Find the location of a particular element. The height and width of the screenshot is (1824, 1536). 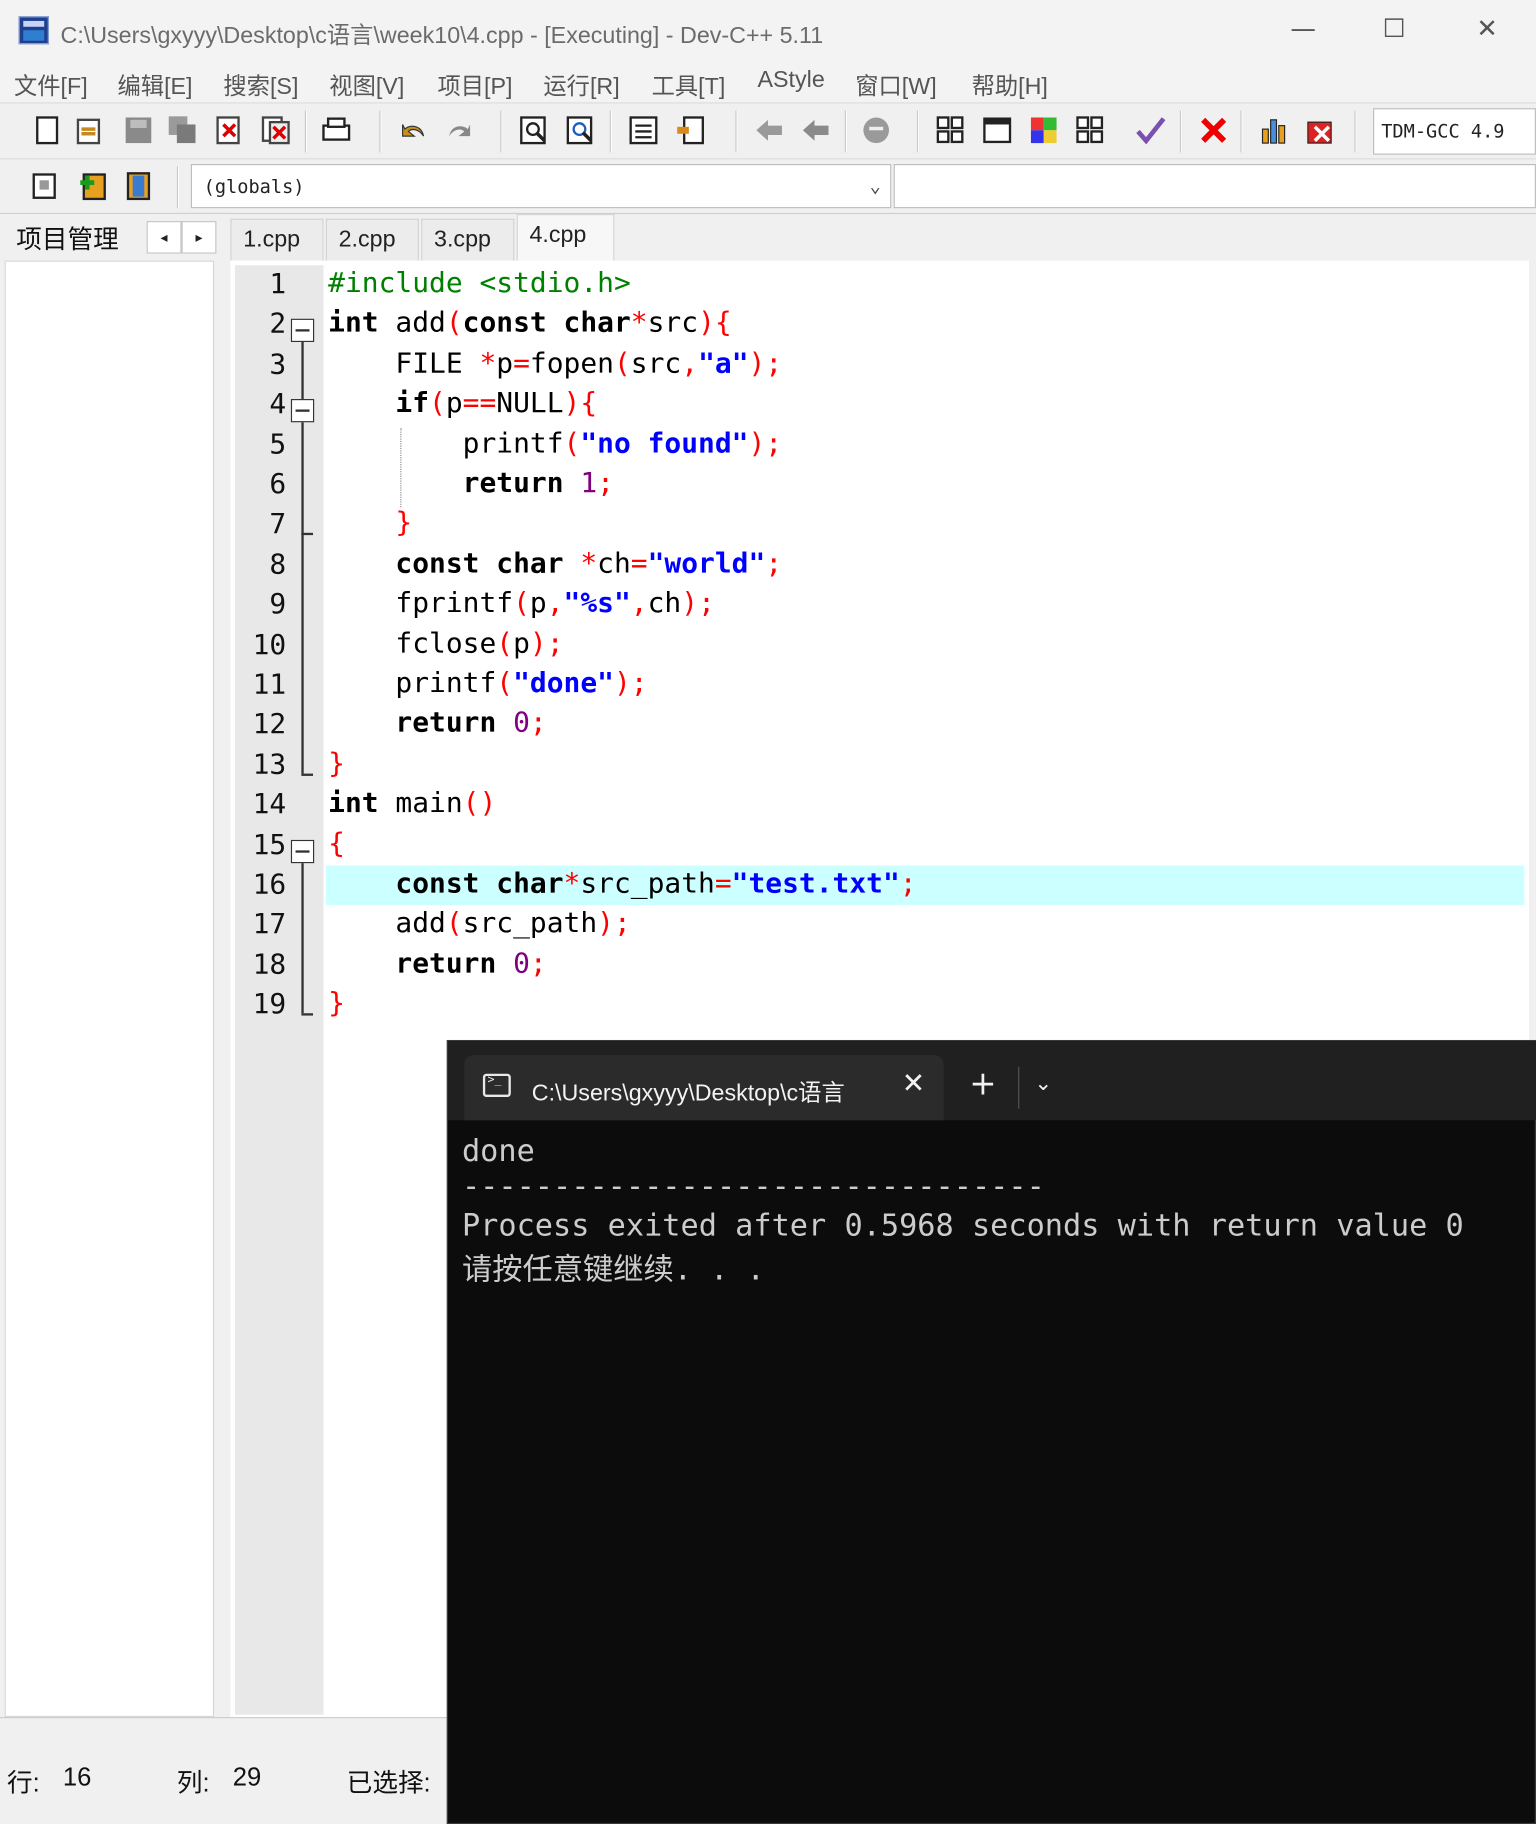

save-icon is located at coordinates (138, 130).